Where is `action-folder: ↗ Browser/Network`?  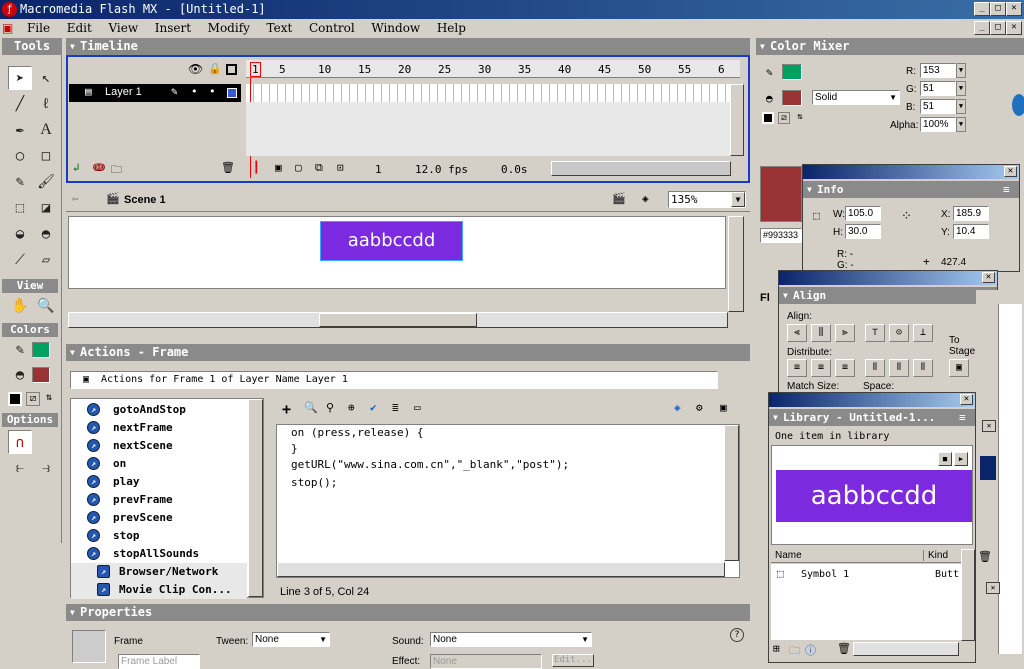 action-folder: ↗ Browser/Network is located at coordinates (159, 572).